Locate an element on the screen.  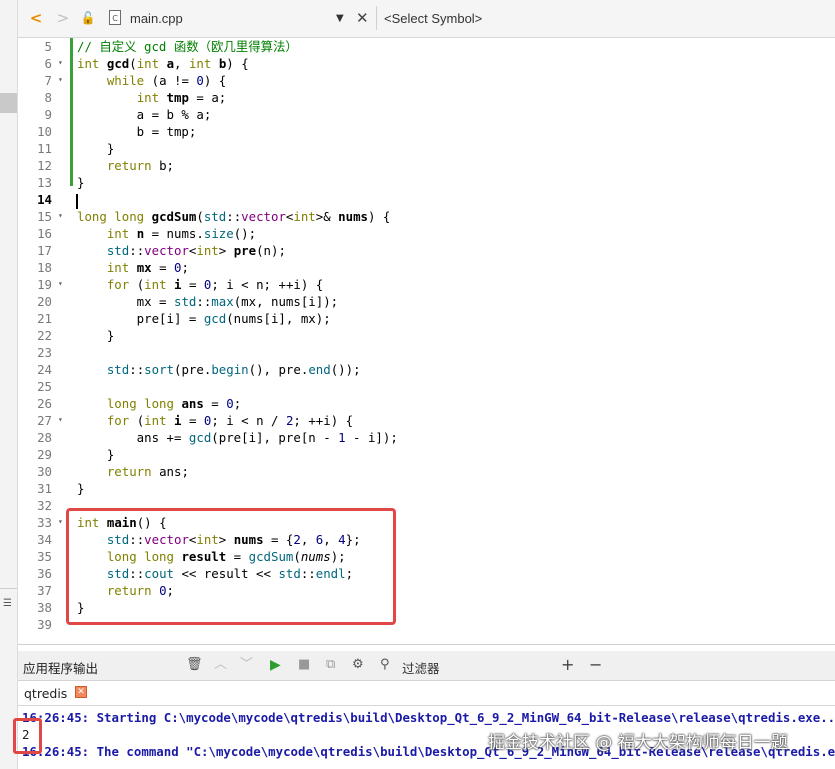
line-number: 23 is located at coordinates (44, 352).